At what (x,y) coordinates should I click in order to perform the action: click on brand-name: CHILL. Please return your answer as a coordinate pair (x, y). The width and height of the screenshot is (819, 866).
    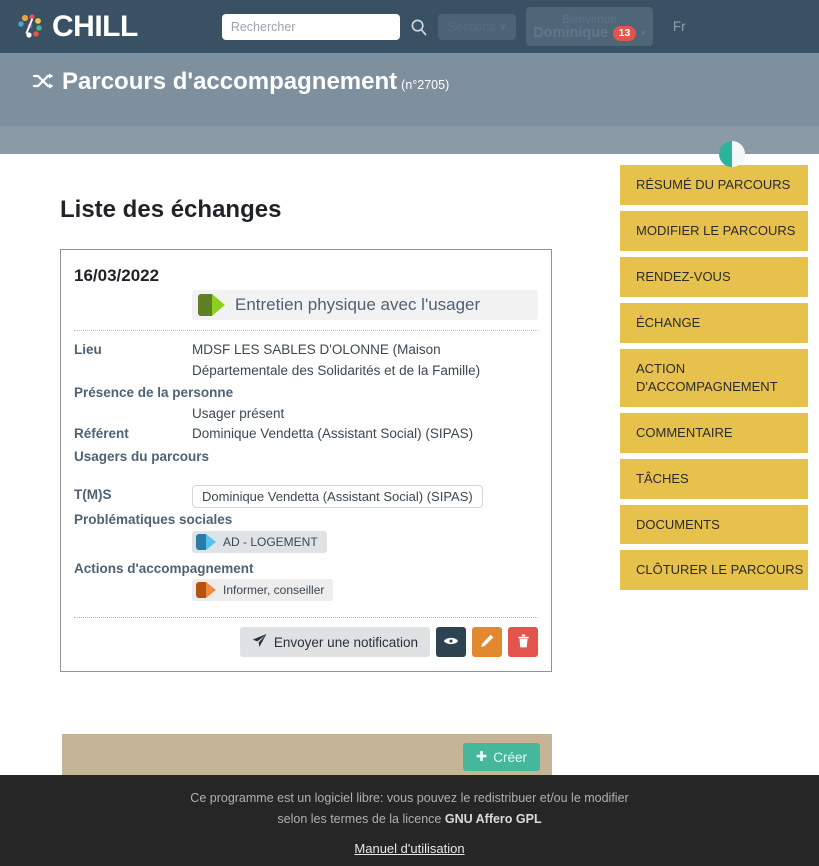
    Looking at the image, I should click on (95, 26).